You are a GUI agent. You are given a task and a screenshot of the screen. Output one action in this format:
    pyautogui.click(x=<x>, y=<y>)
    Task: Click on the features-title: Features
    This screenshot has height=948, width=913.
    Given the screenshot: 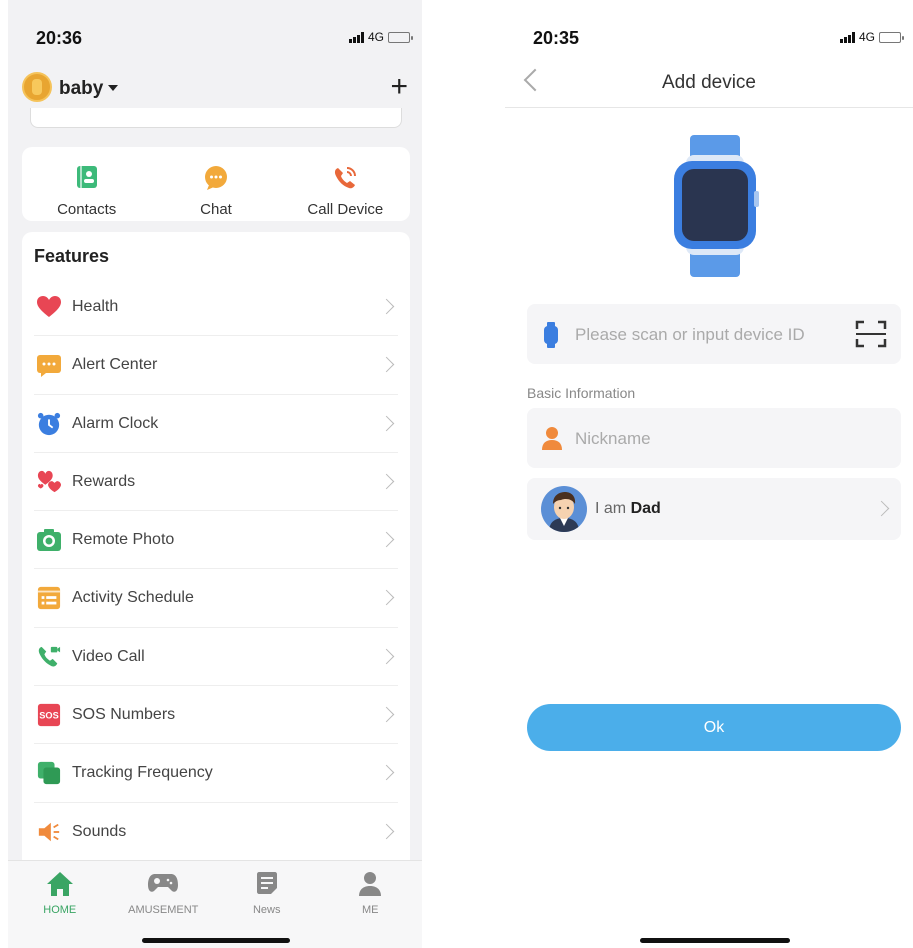 What is the action you would take?
    pyautogui.click(x=72, y=256)
    